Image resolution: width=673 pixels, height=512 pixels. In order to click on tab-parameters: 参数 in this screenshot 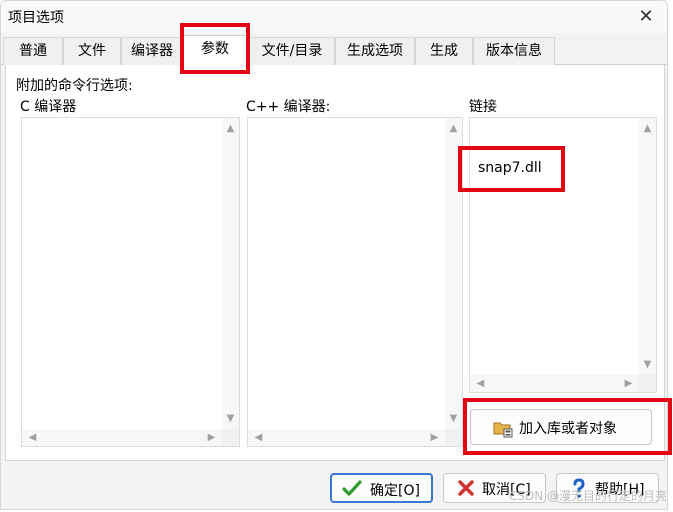, I will do `click(215, 50)`.